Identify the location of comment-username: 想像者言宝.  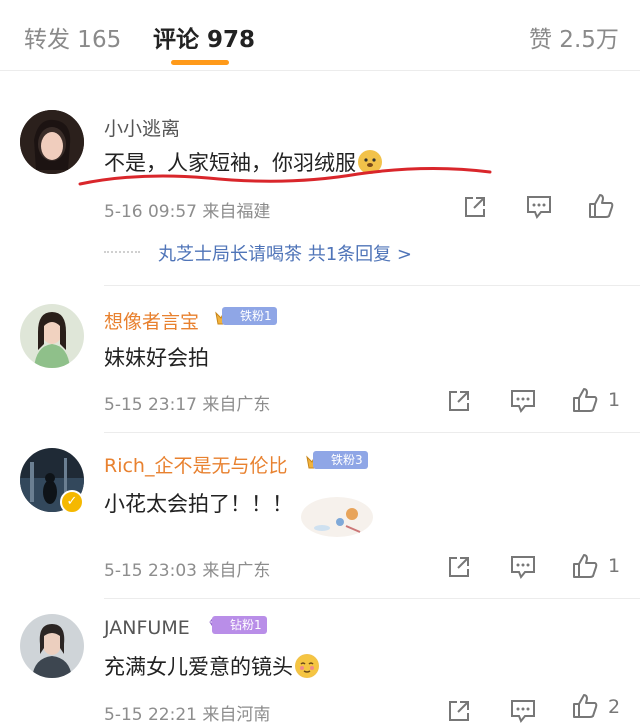
(151, 320).